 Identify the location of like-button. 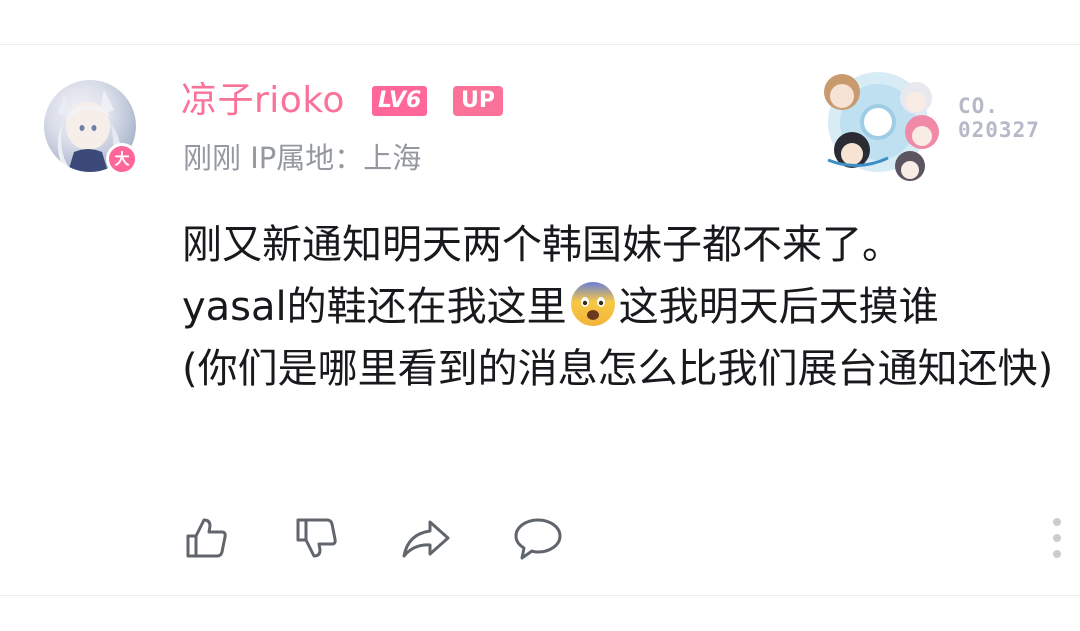
(206, 538).